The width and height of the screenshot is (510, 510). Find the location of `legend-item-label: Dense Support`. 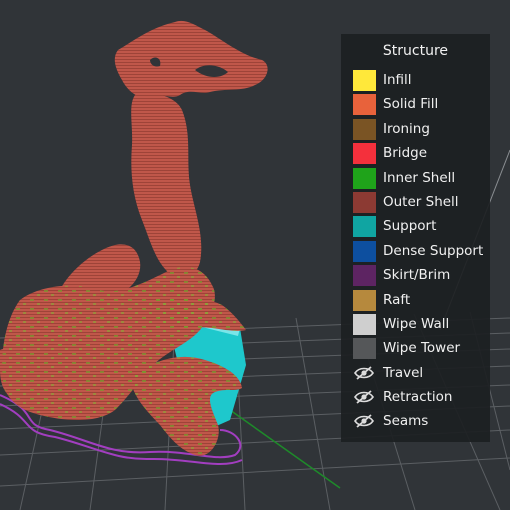

legend-item-label: Dense Support is located at coordinates (433, 250).